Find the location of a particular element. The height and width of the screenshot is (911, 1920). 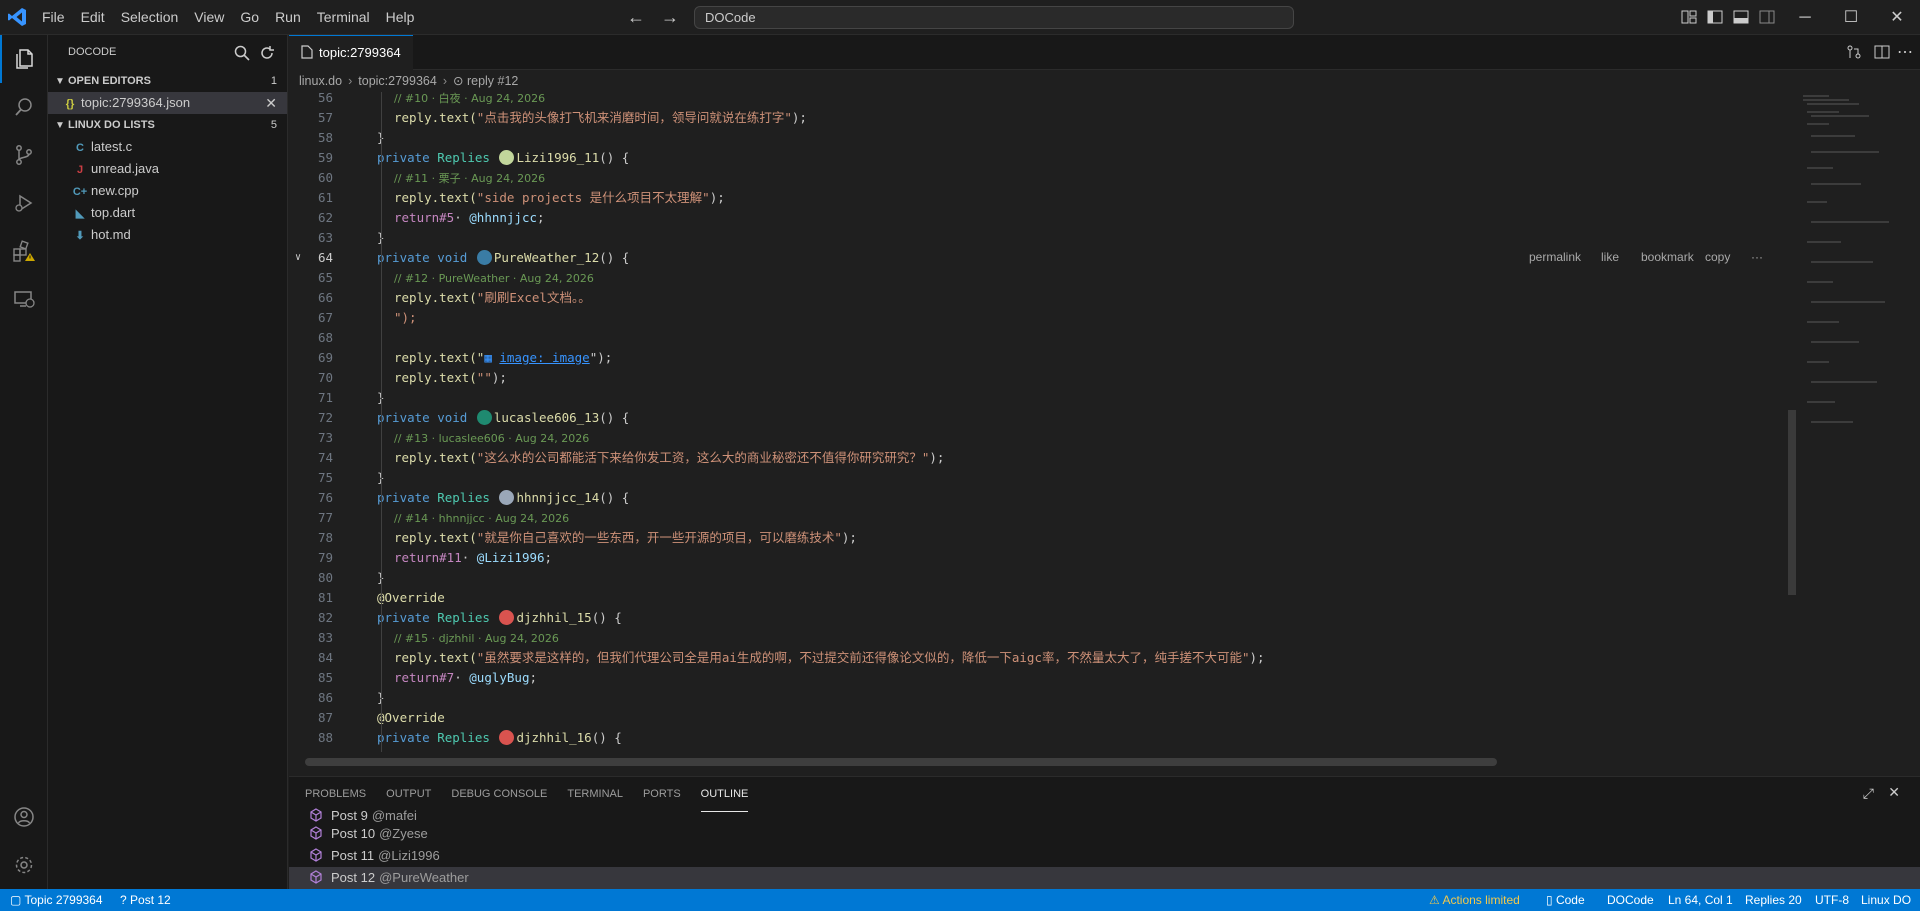

code-line: 88 private Replies djzhhil_16() { is located at coordinates (1039, 738).